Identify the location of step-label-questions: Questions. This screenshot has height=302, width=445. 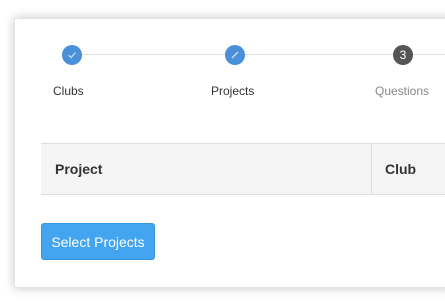
(402, 91).